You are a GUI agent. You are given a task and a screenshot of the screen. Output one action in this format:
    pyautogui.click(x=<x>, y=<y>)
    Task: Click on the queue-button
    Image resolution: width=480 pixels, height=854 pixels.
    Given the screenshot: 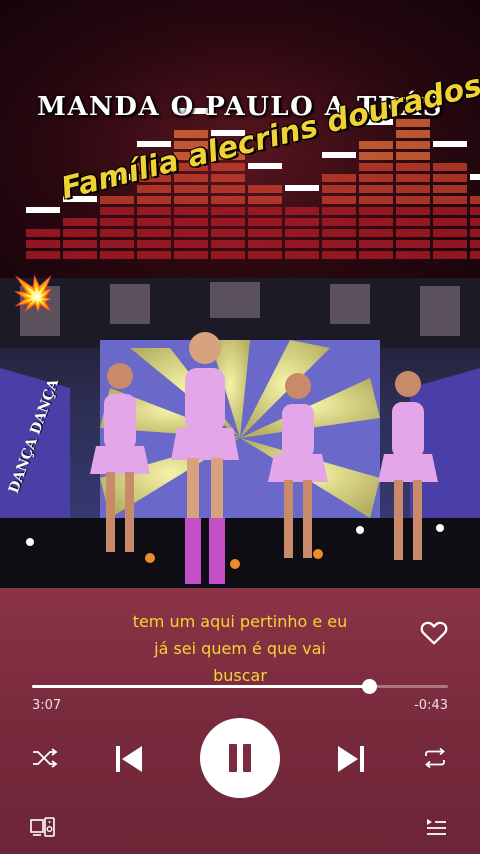 What is the action you would take?
    pyautogui.click(x=436, y=827)
    